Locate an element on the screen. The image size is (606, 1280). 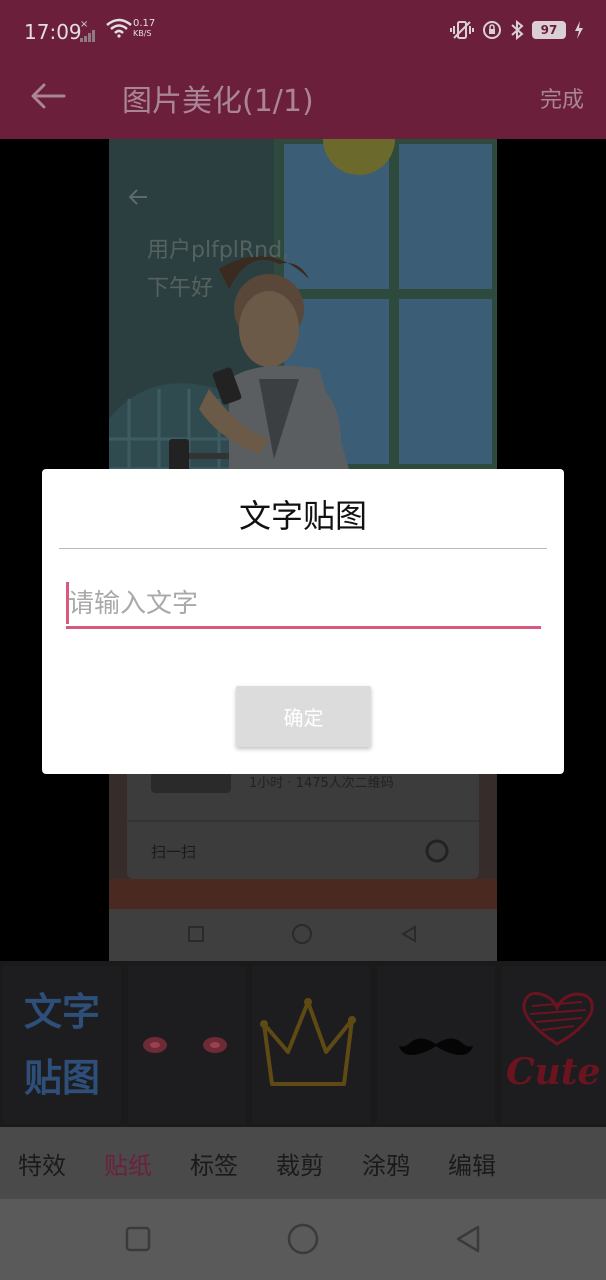
speed-value: 0.17 is located at coordinates (144, 23).